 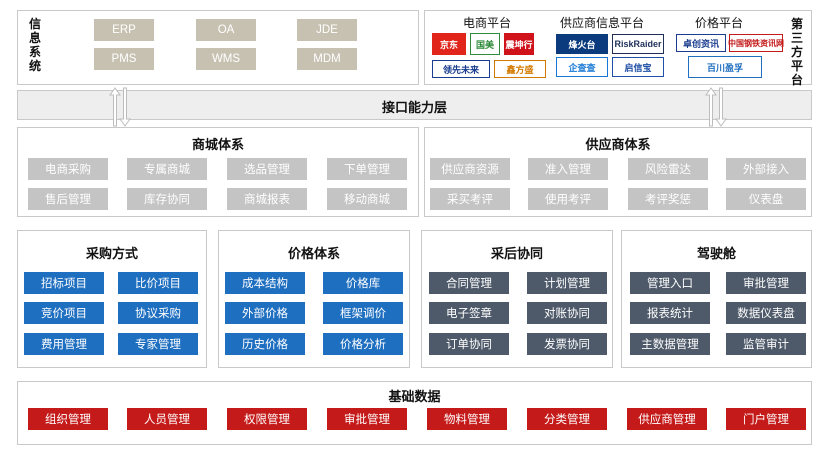 What do you see at coordinates (414, 107) in the screenshot?
I see `interface-layer-label: 接口能力层` at bounding box center [414, 107].